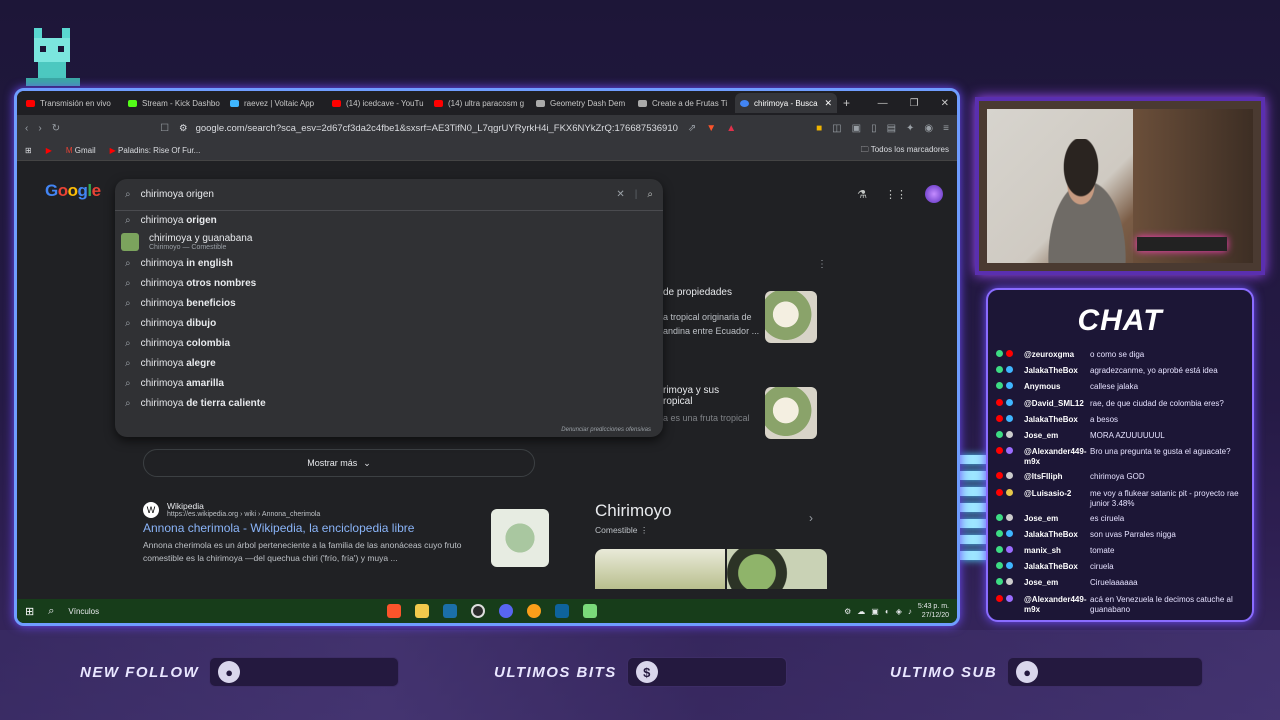 The width and height of the screenshot is (1280, 720). I want to click on badge-icon, so click(1009, 434).